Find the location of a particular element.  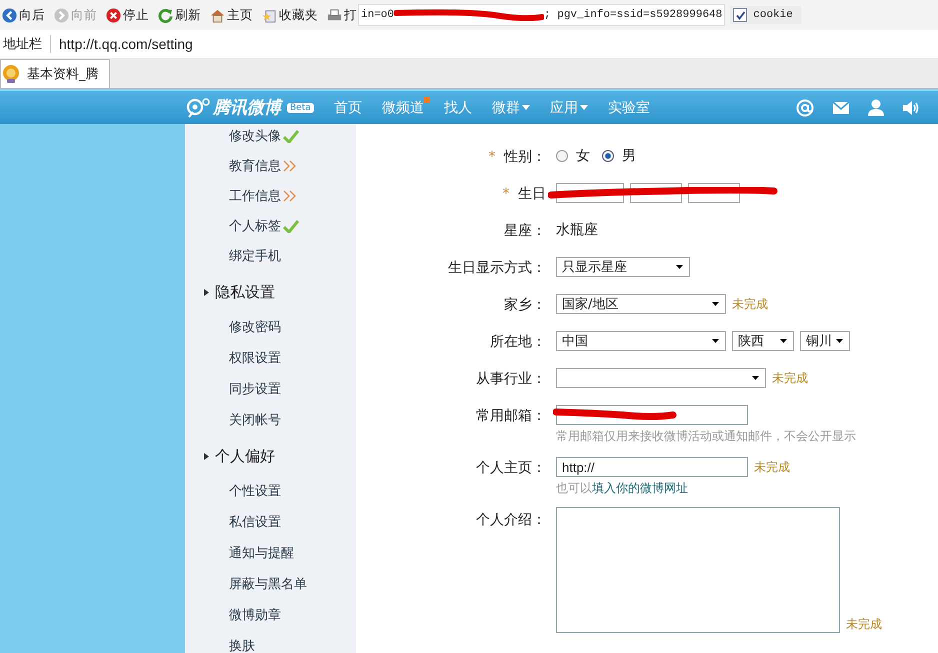

toolbar-button: 刷新 is located at coordinates (179, 15).